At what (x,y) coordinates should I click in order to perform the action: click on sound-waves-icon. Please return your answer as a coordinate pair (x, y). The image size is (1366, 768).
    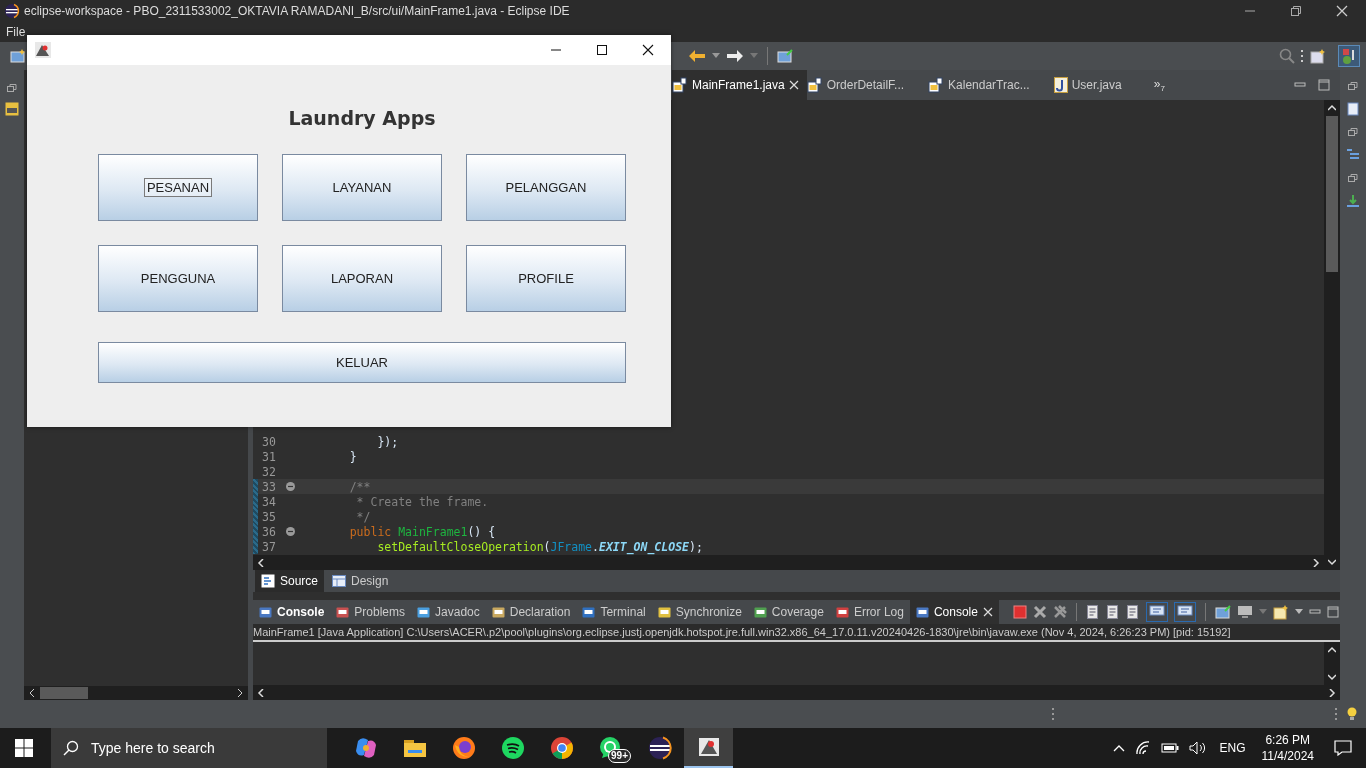
    Looking at the image, I should click on (512, 748).